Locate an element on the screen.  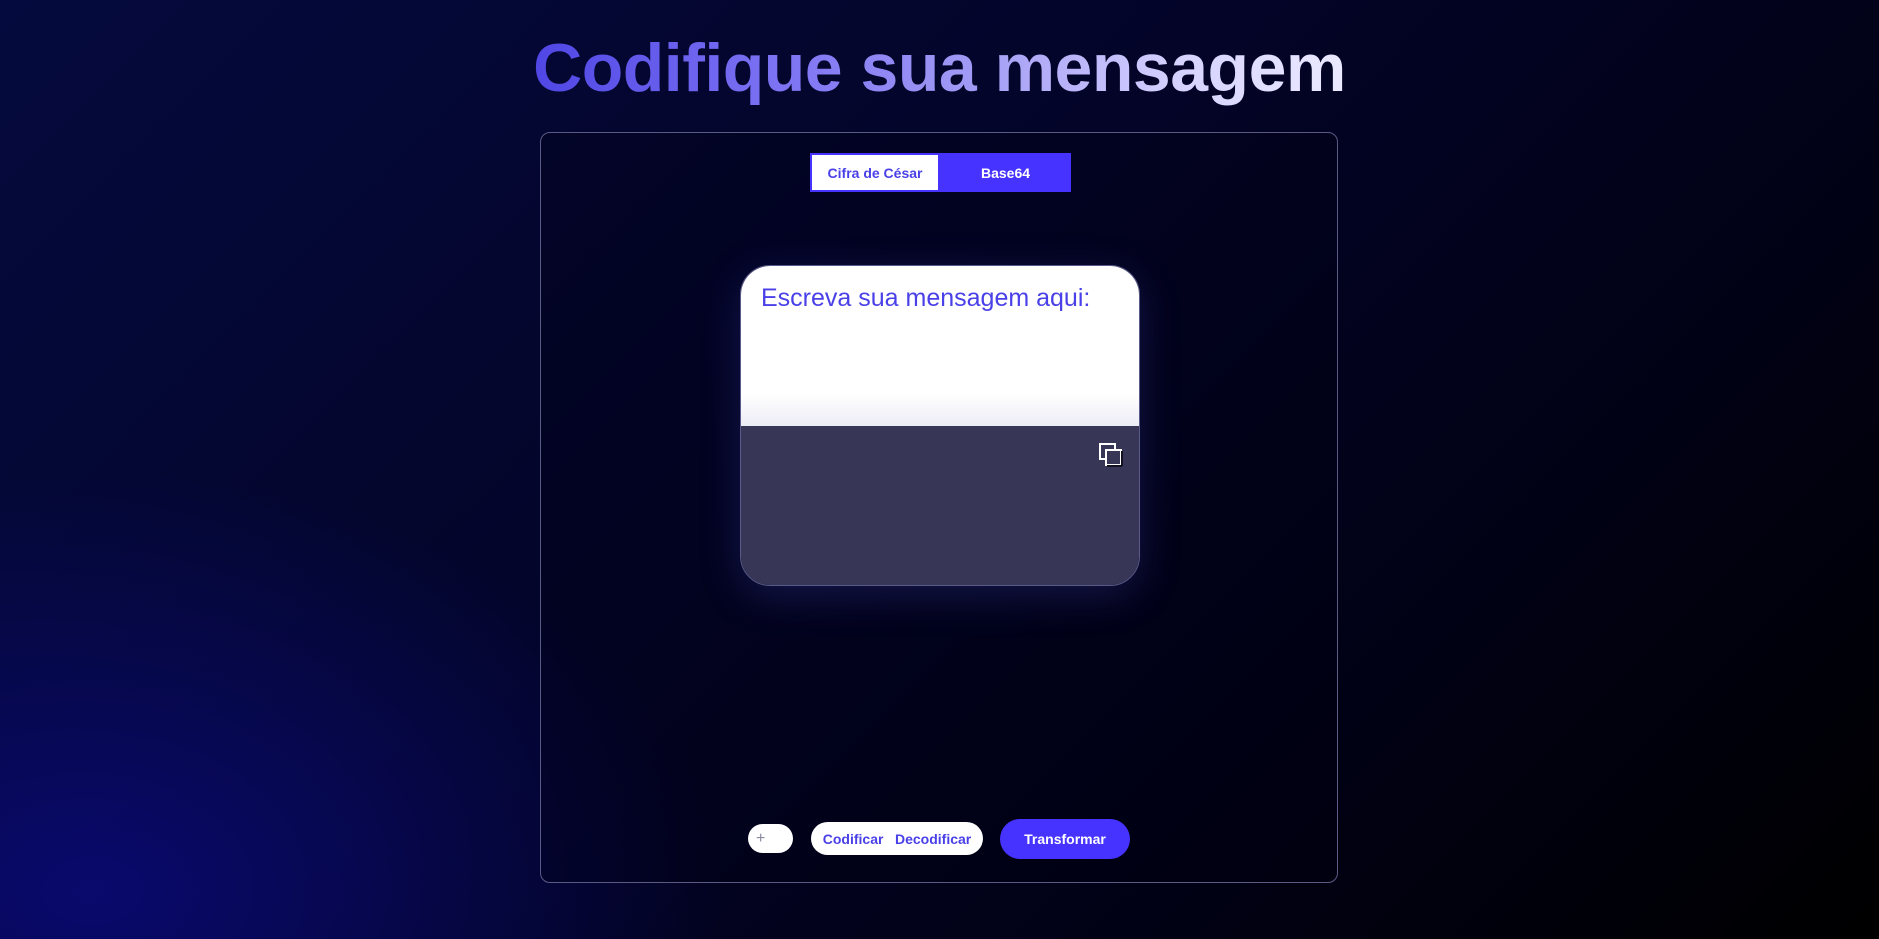
encode-option: Codificar is located at coordinates (853, 839).